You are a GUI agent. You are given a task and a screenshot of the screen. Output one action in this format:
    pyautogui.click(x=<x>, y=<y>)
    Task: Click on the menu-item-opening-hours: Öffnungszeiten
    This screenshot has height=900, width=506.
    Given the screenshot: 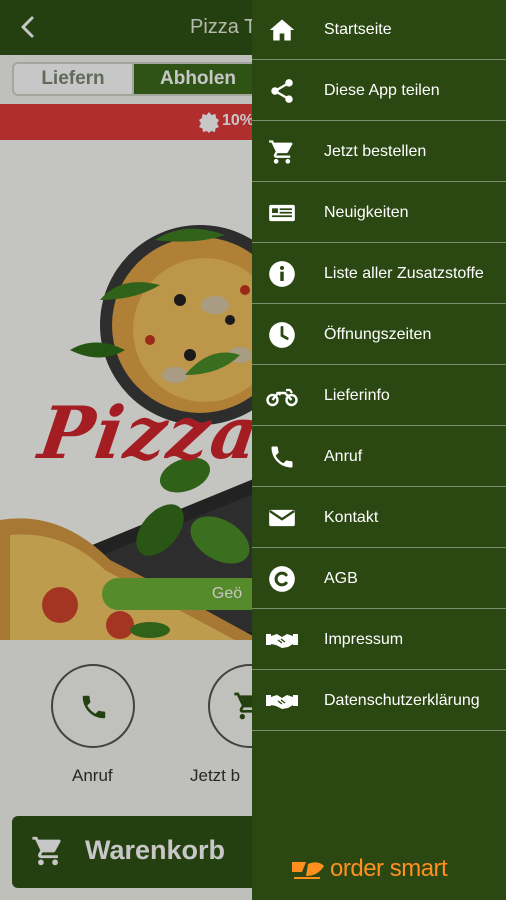 What is the action you would take?
    pyautogui.click(x=379, y=335)
    